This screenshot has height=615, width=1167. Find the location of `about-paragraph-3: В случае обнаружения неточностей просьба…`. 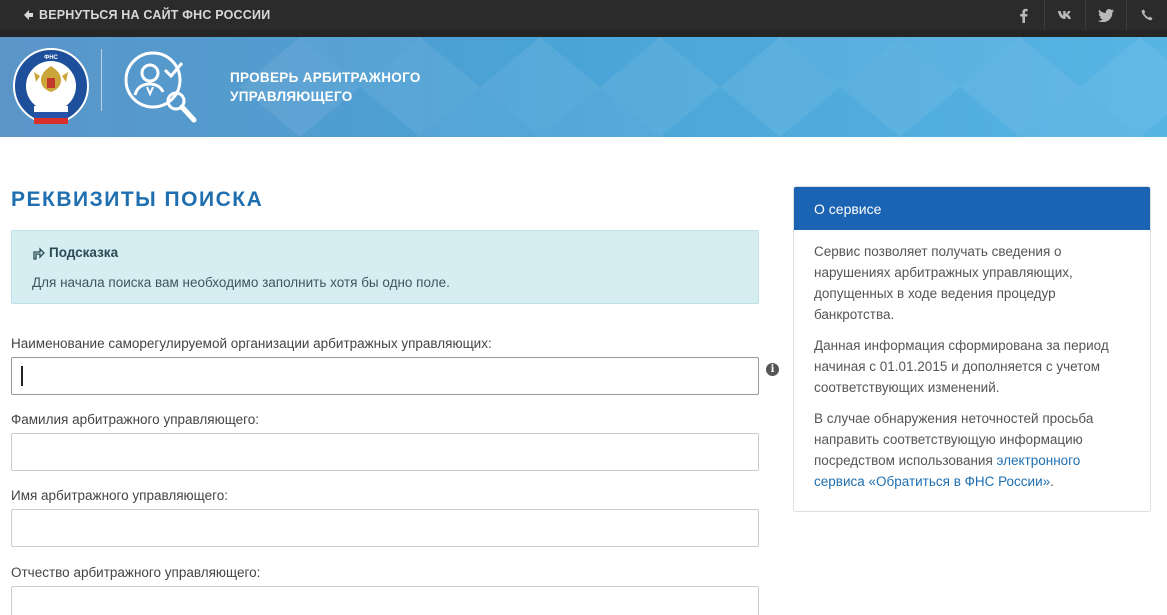

about-paragraph-3: В случае обнаружения неточностей просьба… is located at coordinates (972, 450).